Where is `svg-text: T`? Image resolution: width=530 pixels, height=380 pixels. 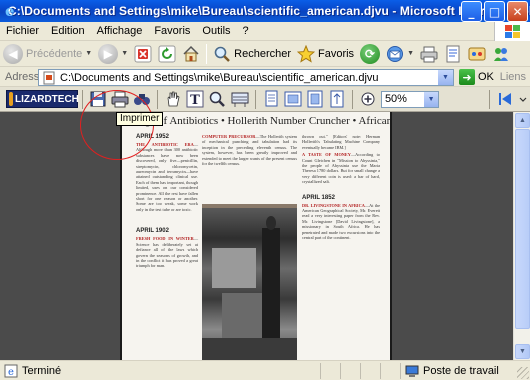 svg-text: T is located at coordinates (195, 100).